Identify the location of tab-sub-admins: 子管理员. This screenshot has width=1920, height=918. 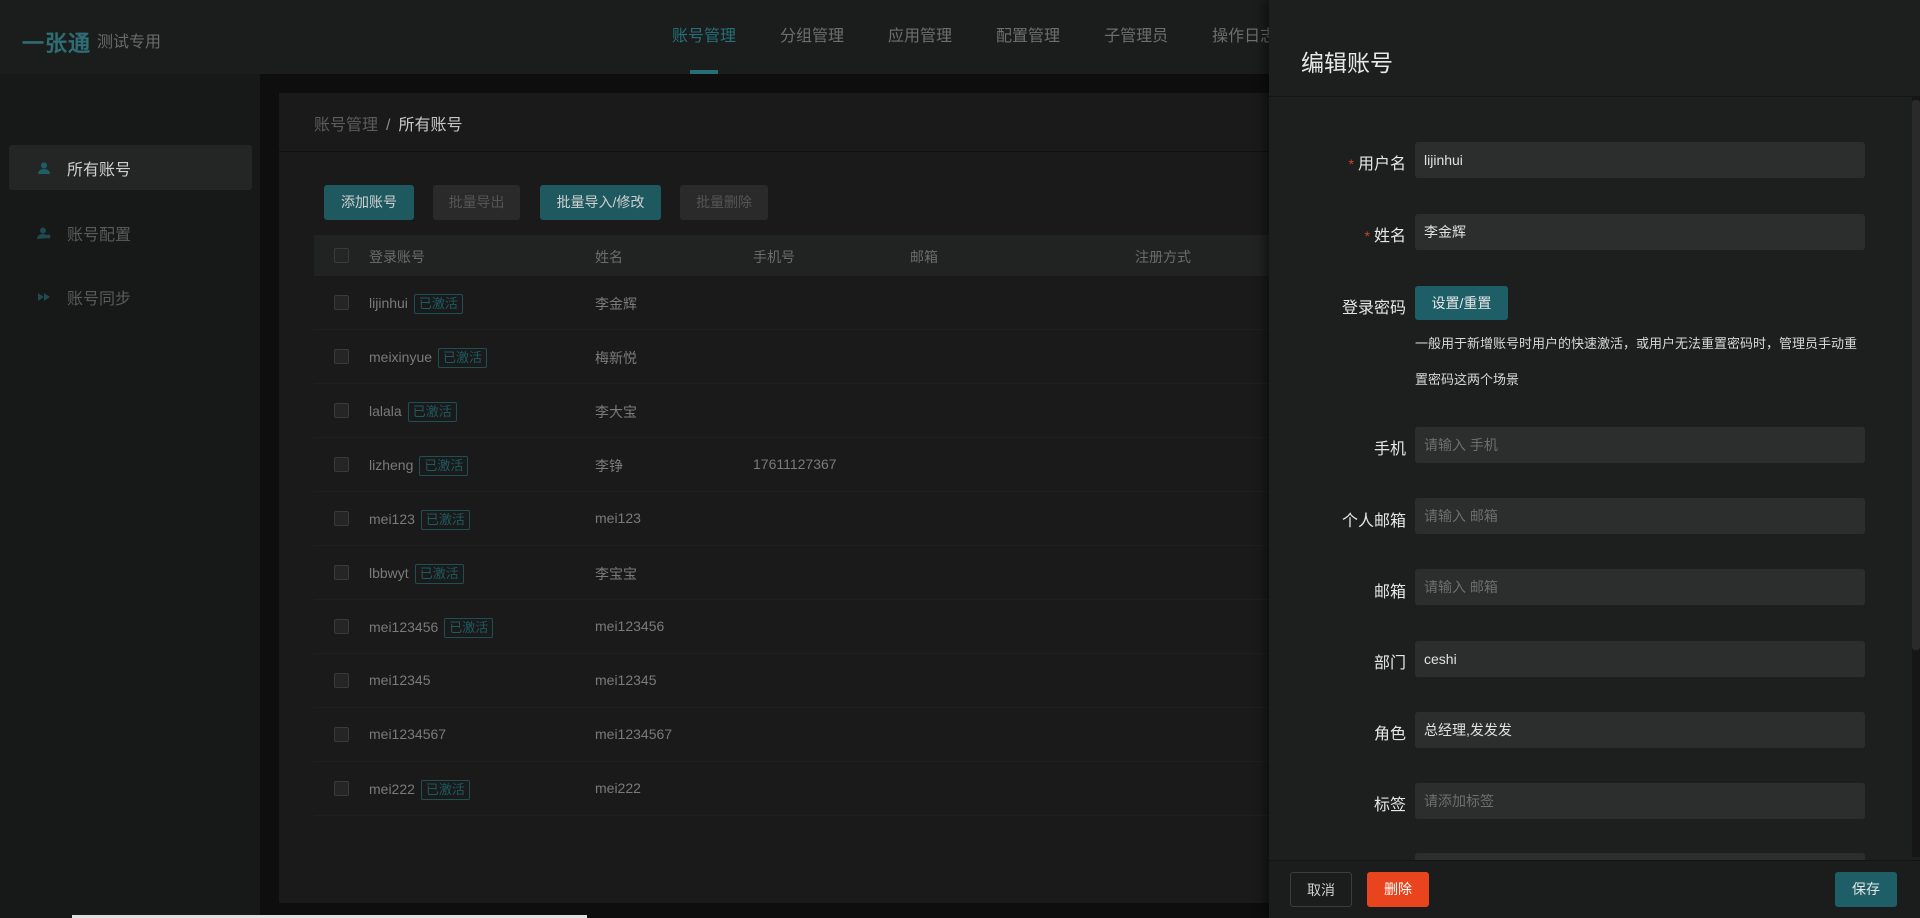
(1136, 37).